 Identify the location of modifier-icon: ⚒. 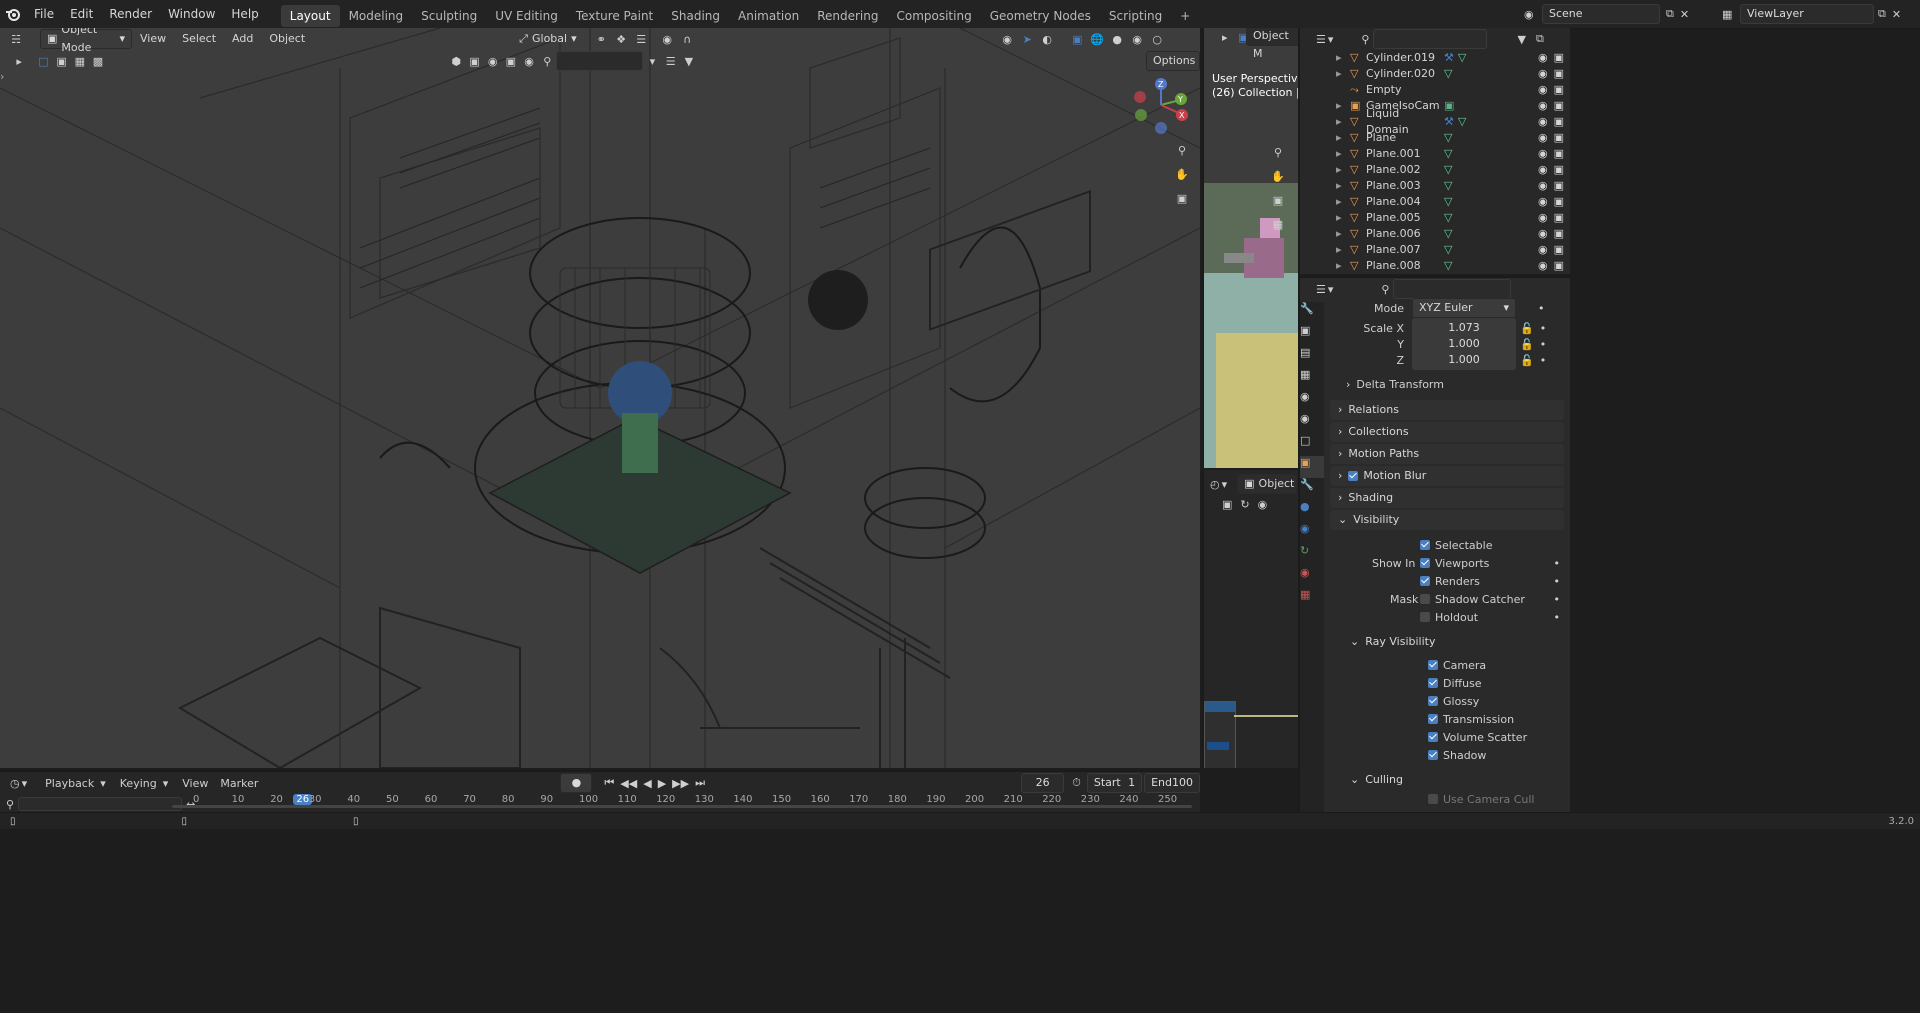
(1449, 58).